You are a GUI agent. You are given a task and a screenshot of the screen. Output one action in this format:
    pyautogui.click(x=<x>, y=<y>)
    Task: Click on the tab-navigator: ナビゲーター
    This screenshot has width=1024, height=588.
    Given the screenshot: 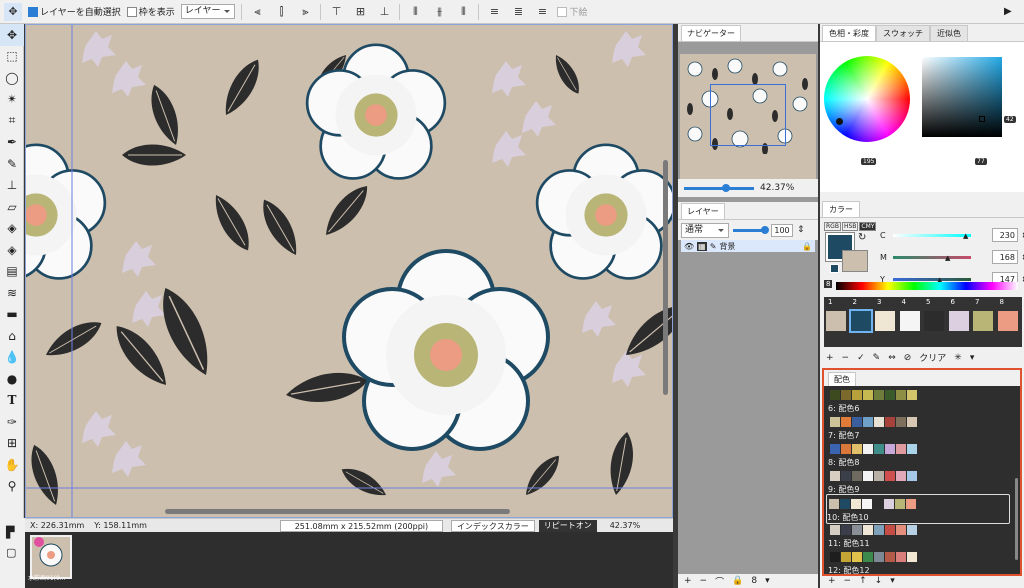 What is the action you would take?
    pyautogui.click(x=711, y=33)
    